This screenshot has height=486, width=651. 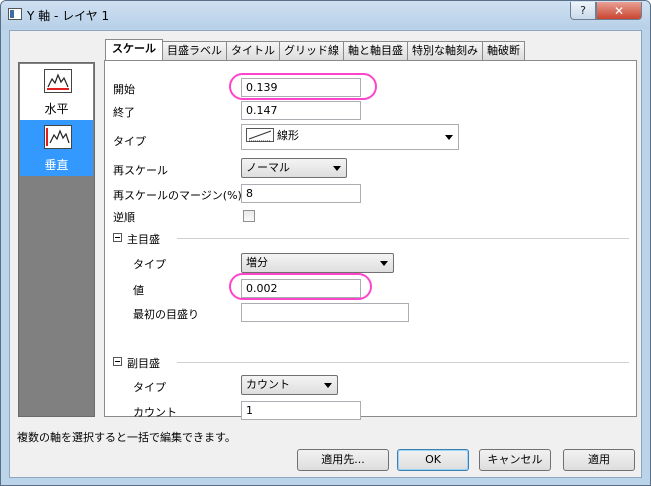 I want to click on status-hint: 複数の軸を選択すると一括で編集できます。, so click(x=126, y=437).